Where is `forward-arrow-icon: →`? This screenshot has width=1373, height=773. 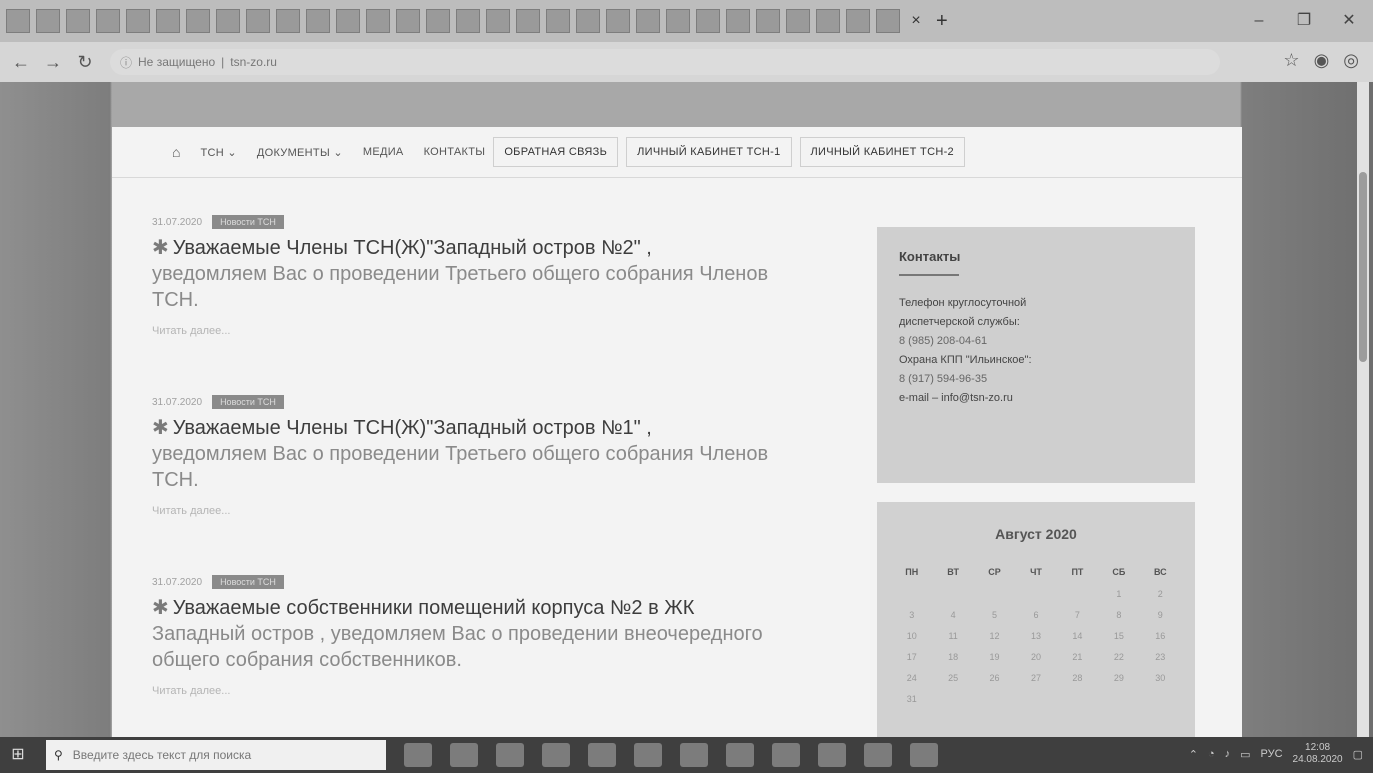
forward-arrow-icon: → is located at coordinates (53, 62).